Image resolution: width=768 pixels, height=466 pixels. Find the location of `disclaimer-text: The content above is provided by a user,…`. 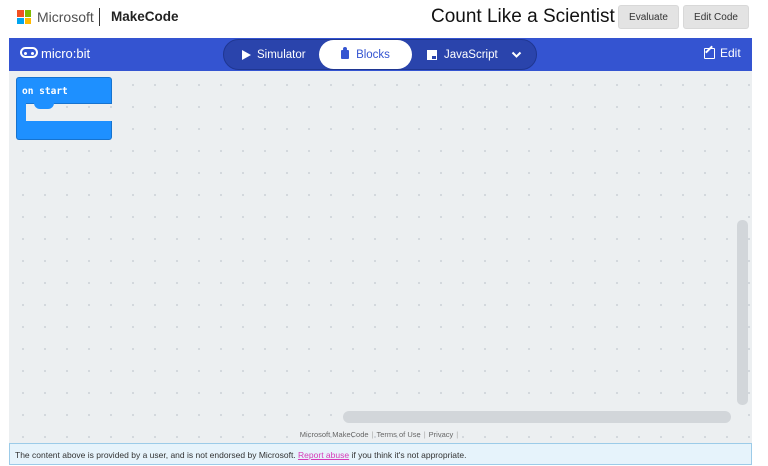

disclaimer-text: The content above is provided by a user,… is located at coordinates (155, 455).